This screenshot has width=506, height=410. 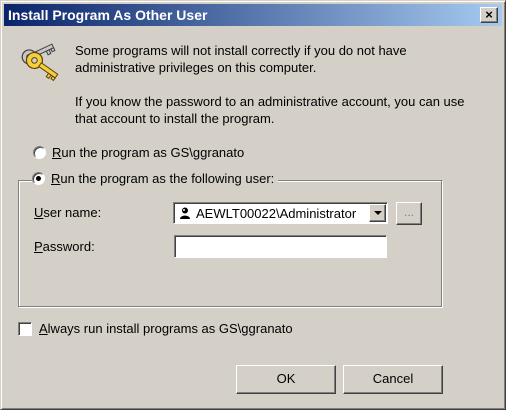 I want to click on run-as-other-user-label: Run the program as the following user:, so click(x=163, y=178).